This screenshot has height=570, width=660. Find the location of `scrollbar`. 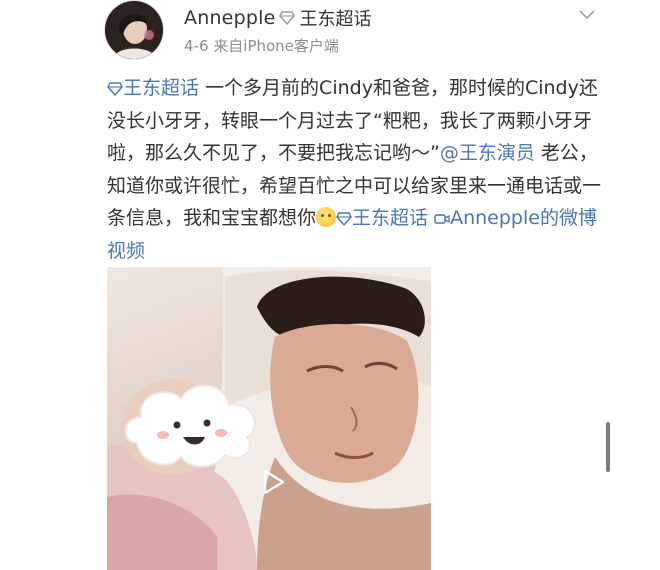

scrollbar is located at coordinates (608, 447).